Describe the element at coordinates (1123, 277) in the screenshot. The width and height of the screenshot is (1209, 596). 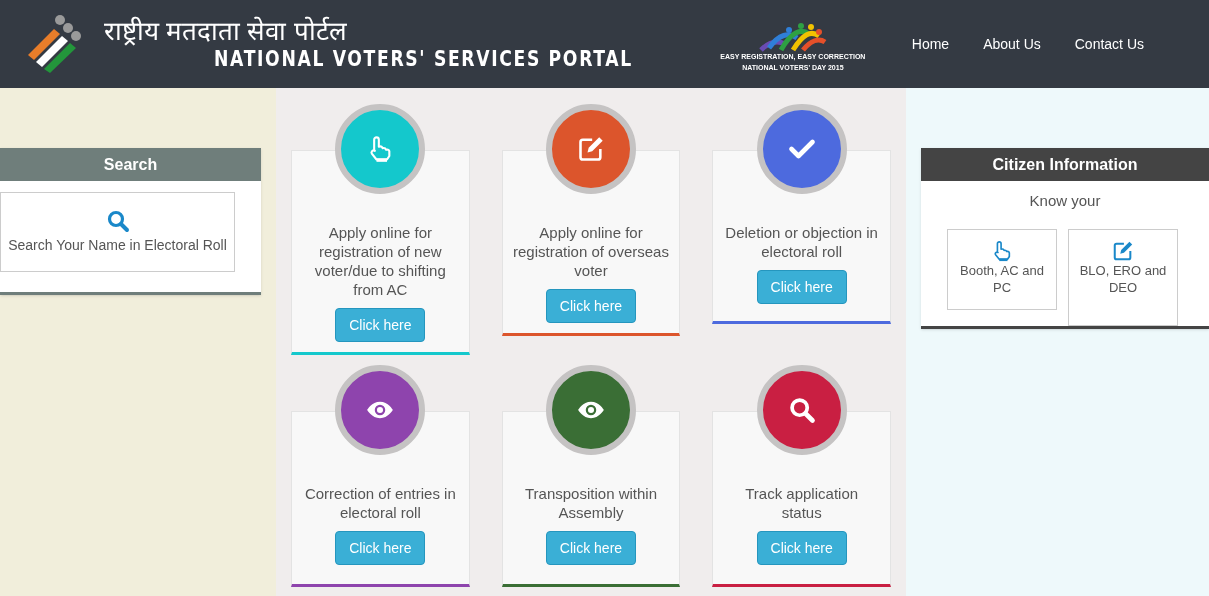
I see `citizen-info-link: BLO, ERO and DEO` at that location.